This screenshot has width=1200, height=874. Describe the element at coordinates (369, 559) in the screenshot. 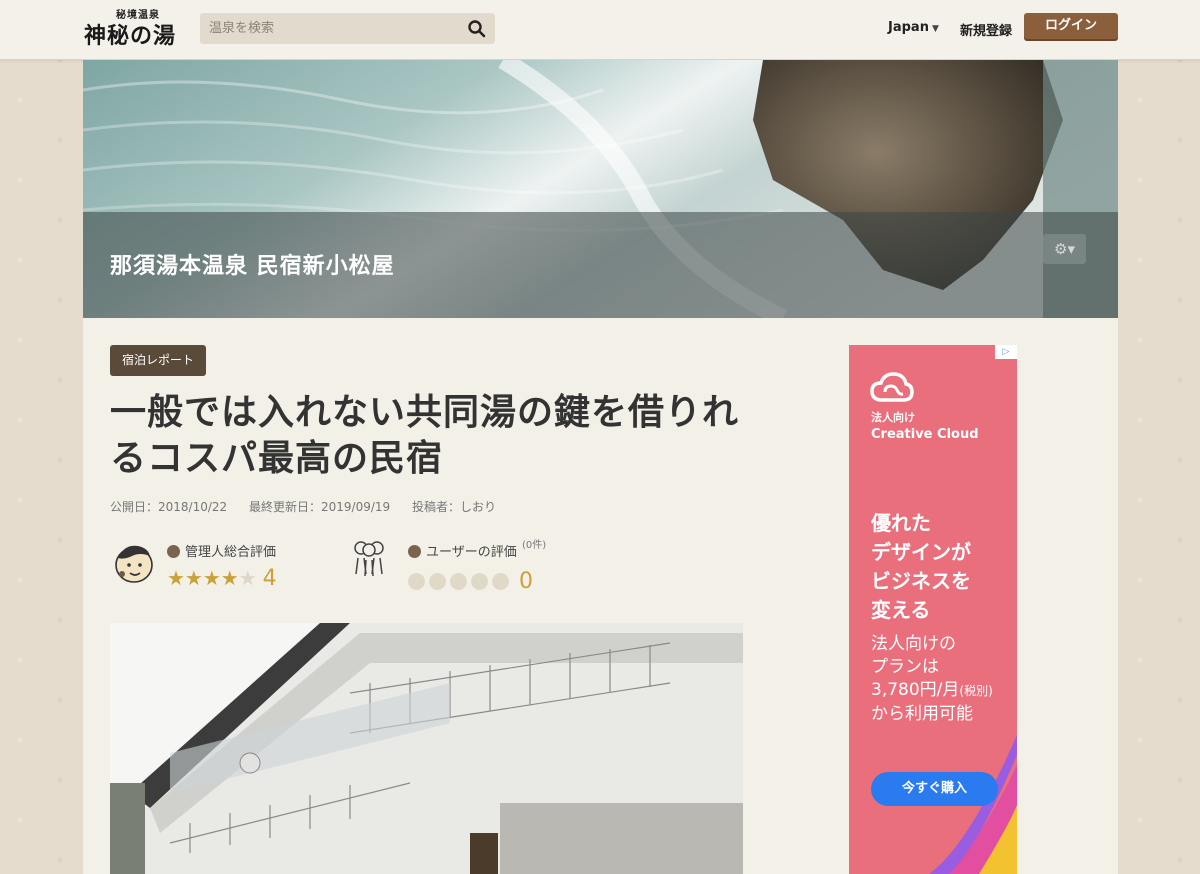

I see `users-icon` at that location.